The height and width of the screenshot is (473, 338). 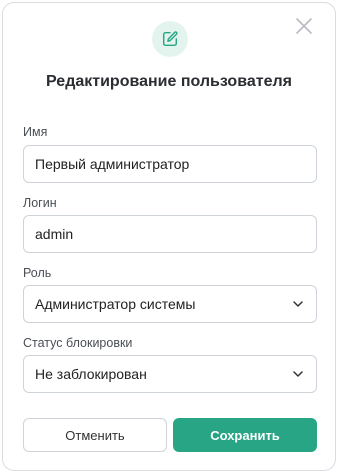 What do you see at coordinates (170, 374) in the screenshot?
I see `block-status-select: Не заблокирован` at bounding box center [170, 374].